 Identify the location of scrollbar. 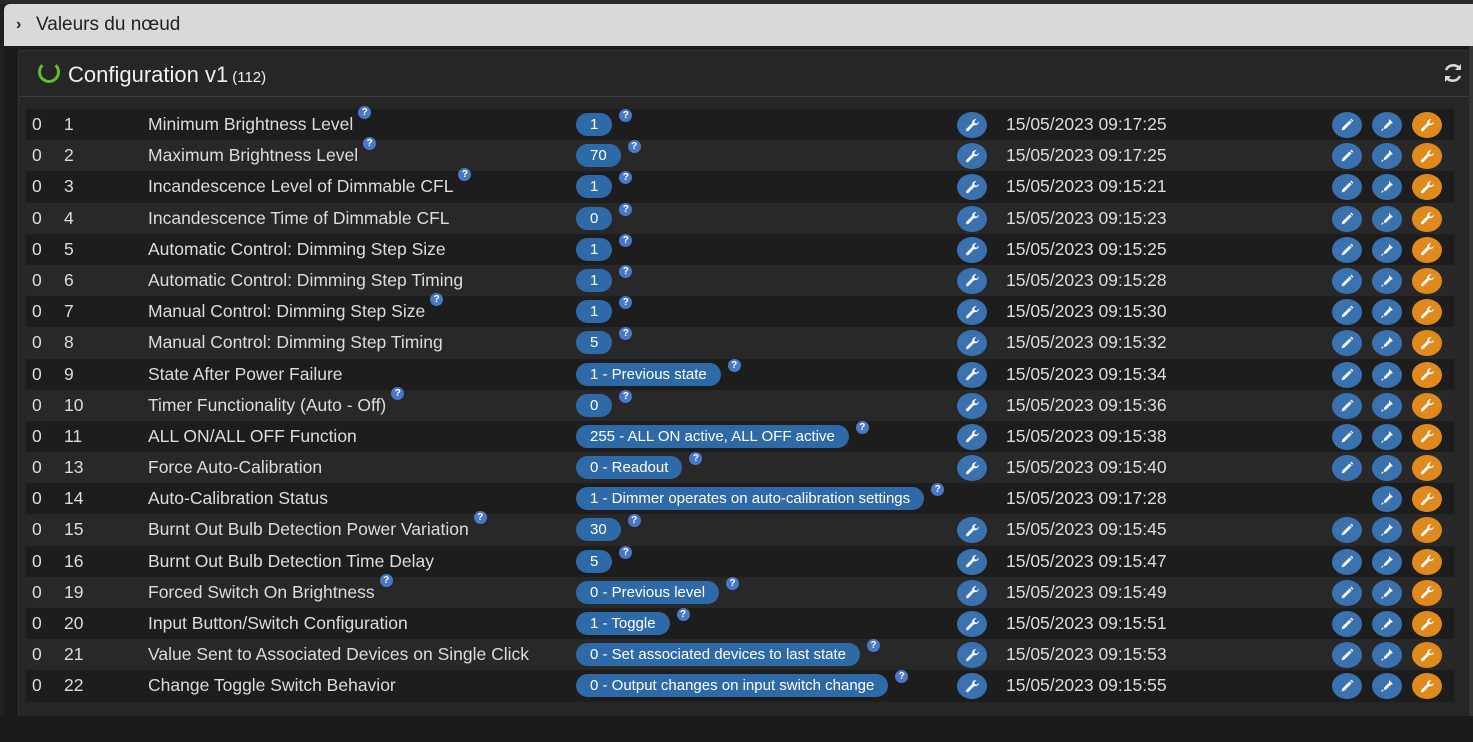
(1471, 381).